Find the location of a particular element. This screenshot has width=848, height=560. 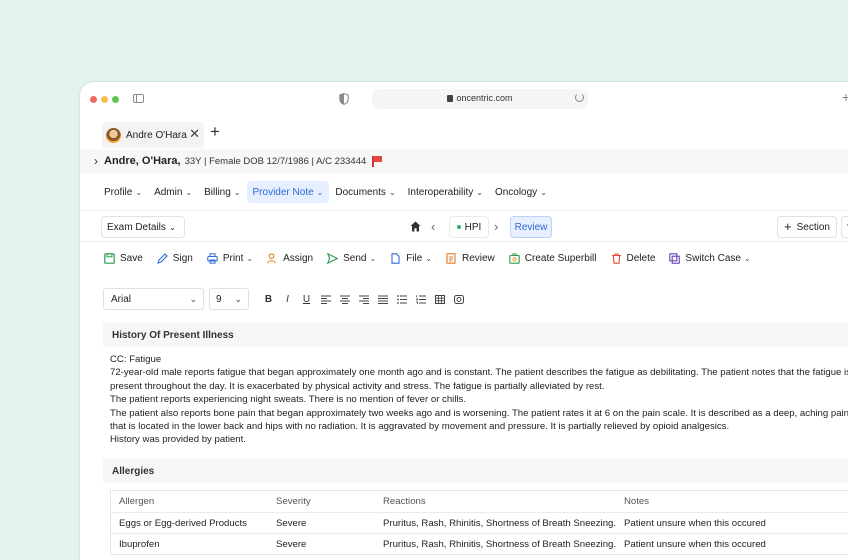

menu-item-provider-note: Provider Note ⌄ is located at coordinates (288, 192).